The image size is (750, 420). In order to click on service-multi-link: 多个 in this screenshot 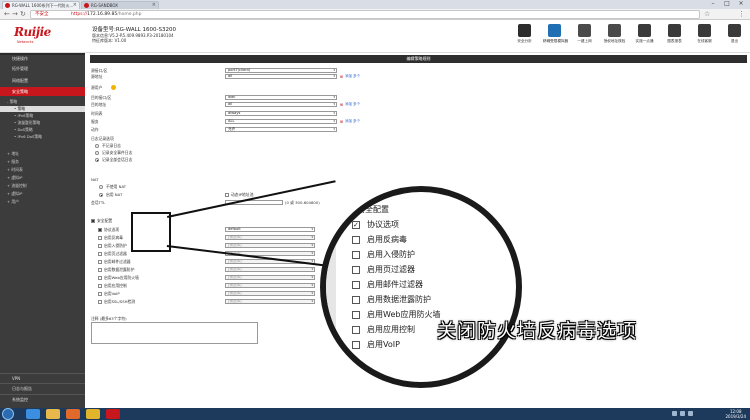, I will do `click(356, 121)`.